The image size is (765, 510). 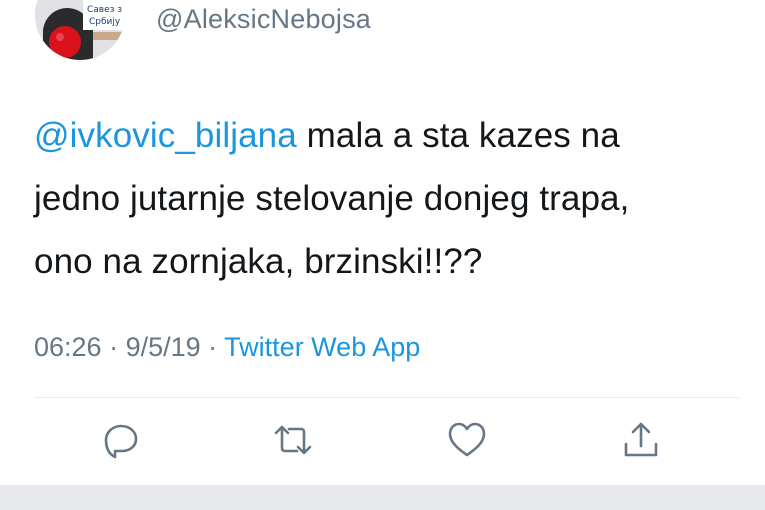 I want to click on like-button, so click(x=467, y=440).